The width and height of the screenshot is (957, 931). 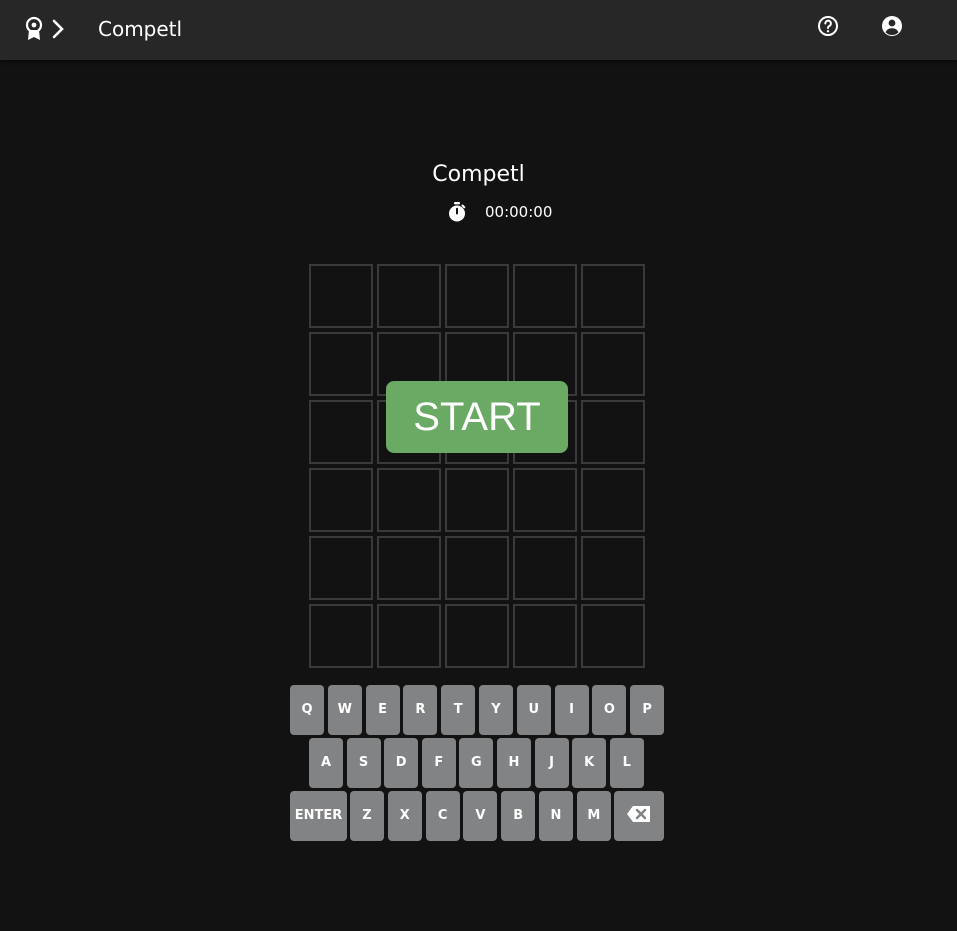 I want to click on key-p: P, so click(x=647, y=710).